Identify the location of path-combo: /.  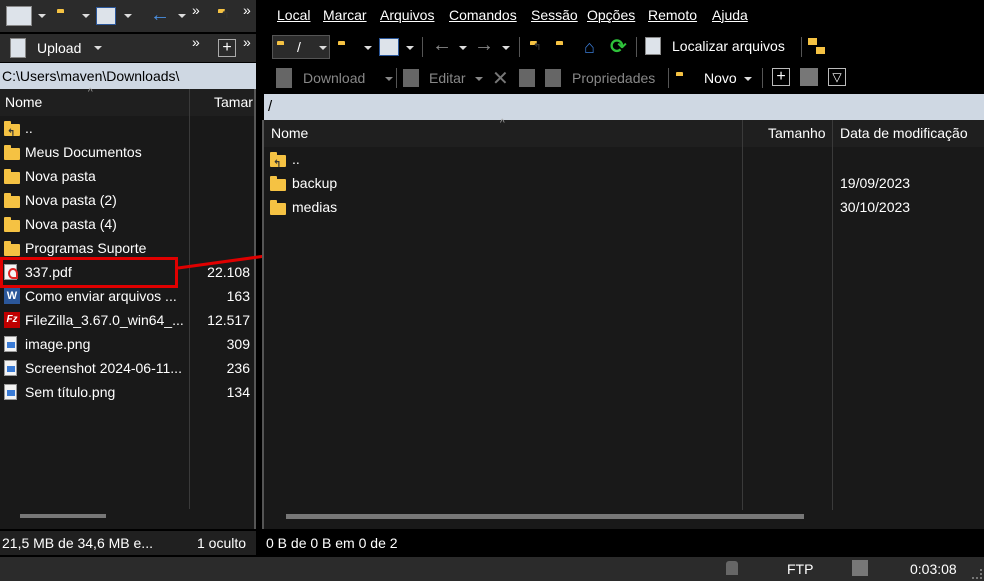
(301, 47).